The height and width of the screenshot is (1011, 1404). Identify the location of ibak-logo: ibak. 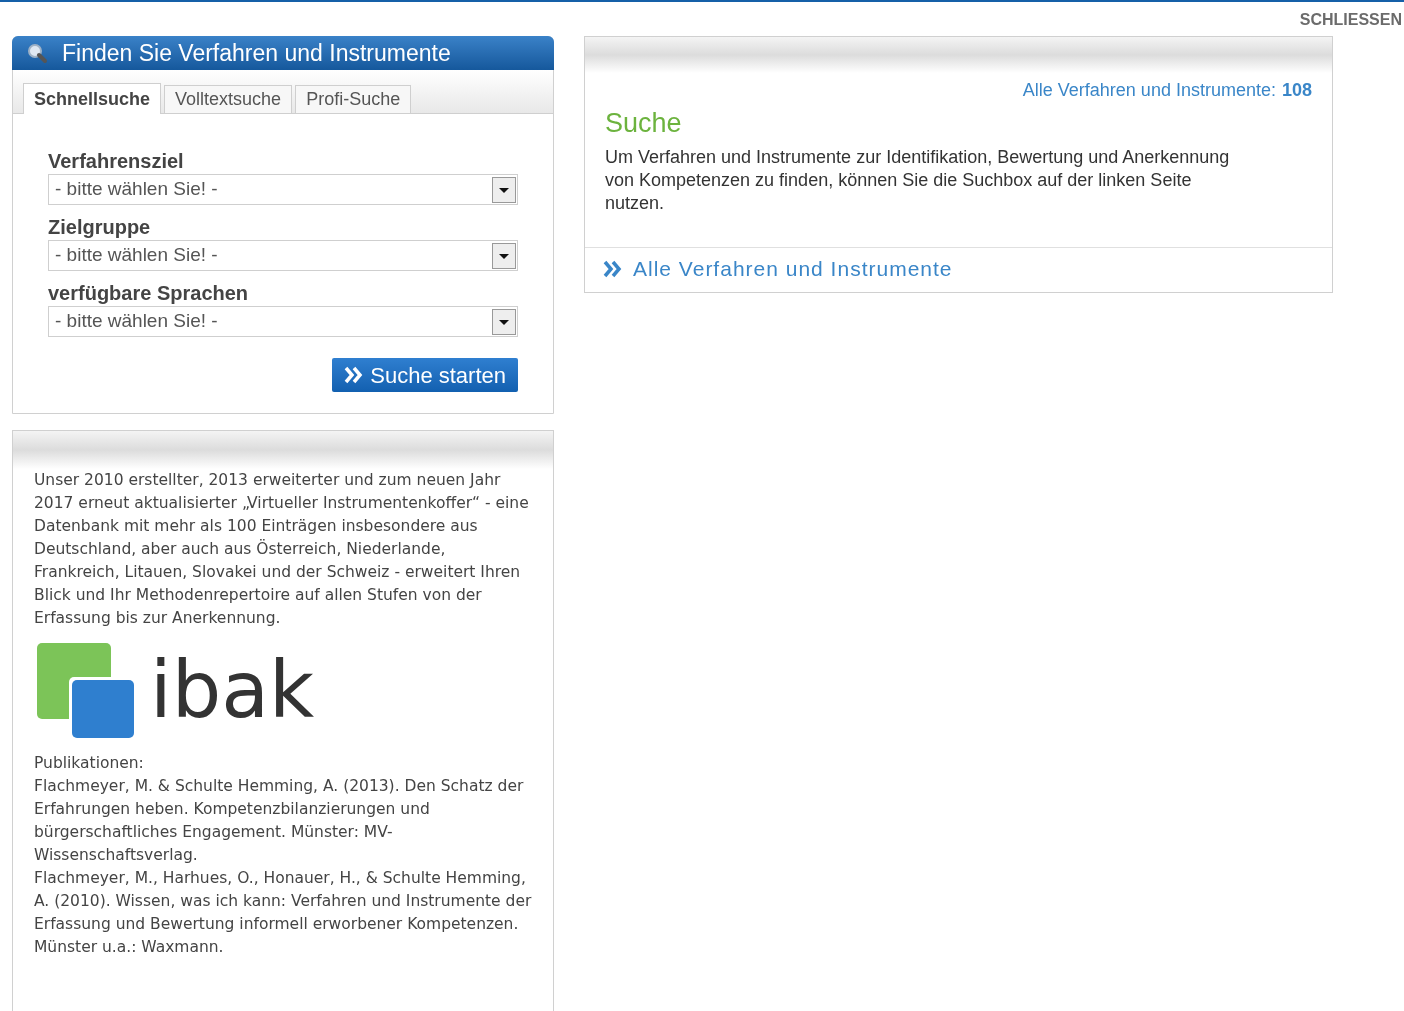
(174, 690).